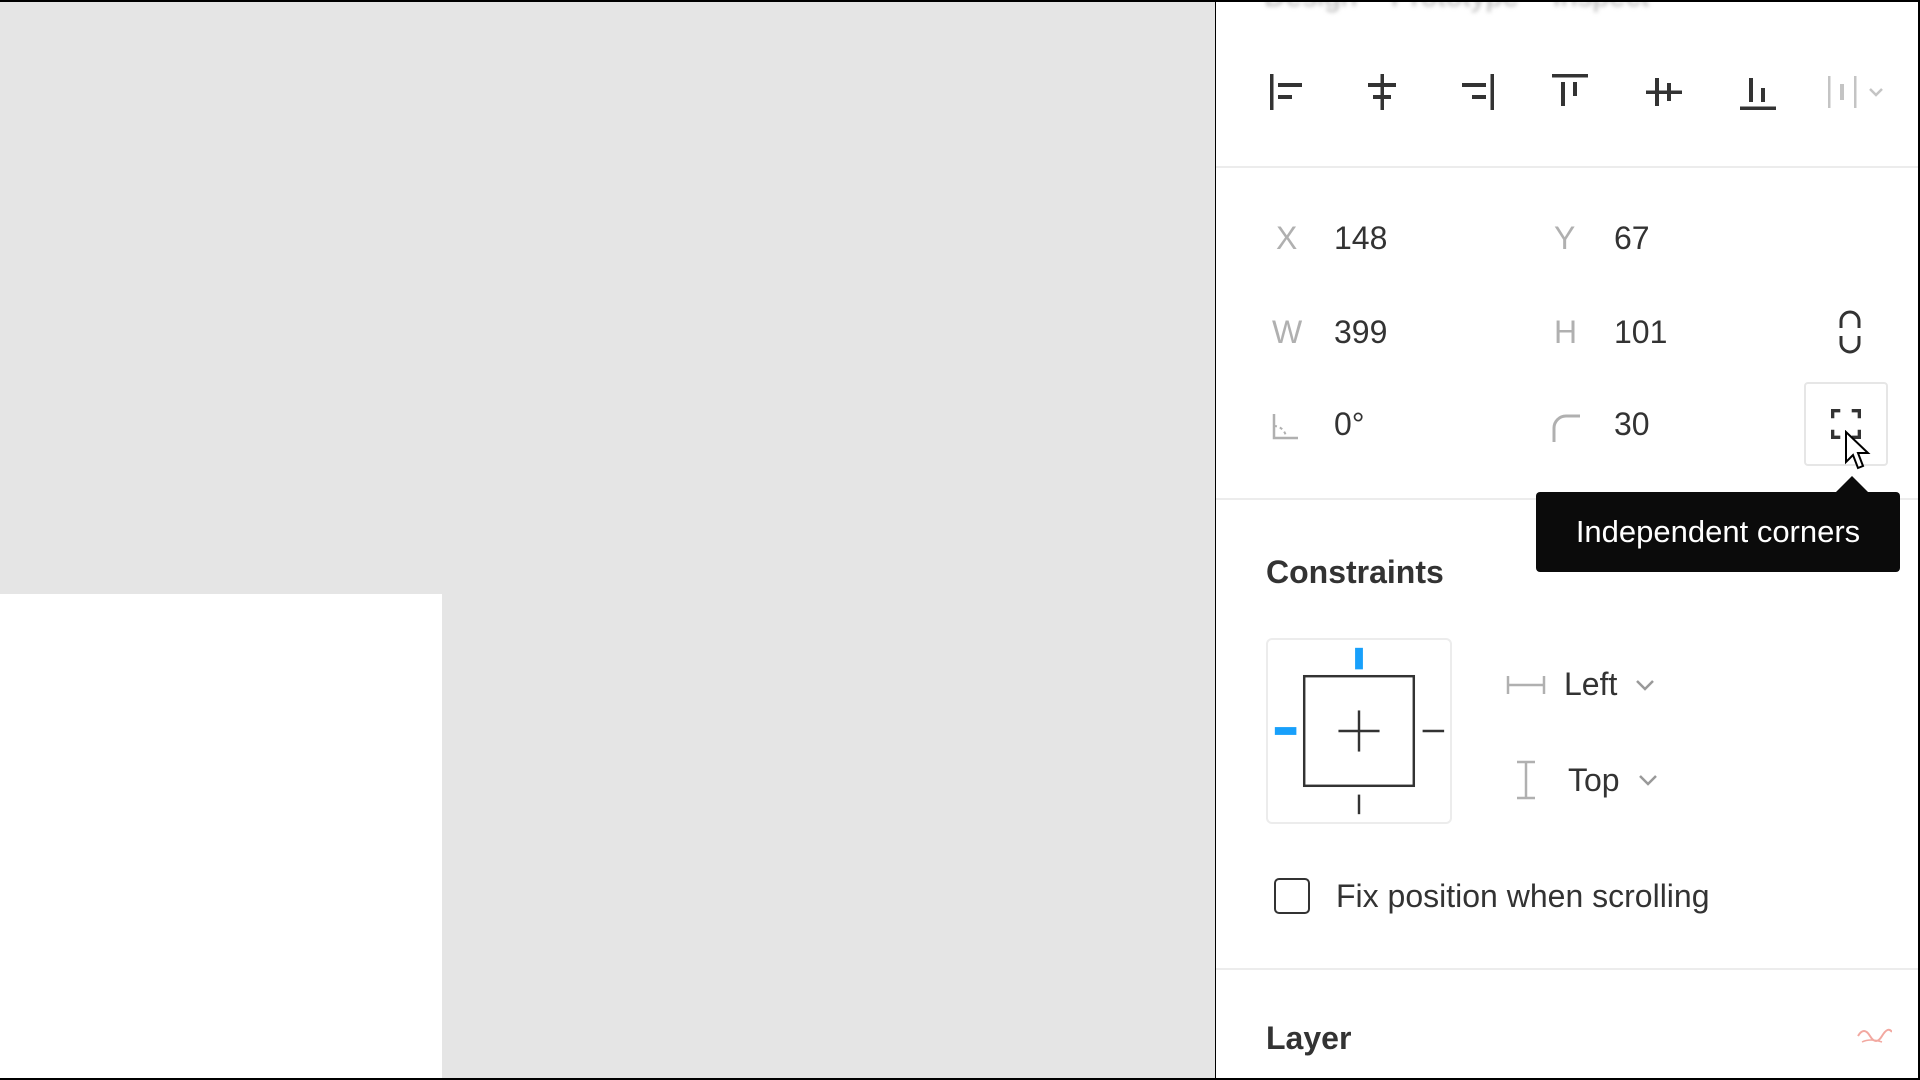  What do you see at coordinates (1640, 332) in the screenshot?
I see `height-input: 101` at bounding box center [1640, 332].